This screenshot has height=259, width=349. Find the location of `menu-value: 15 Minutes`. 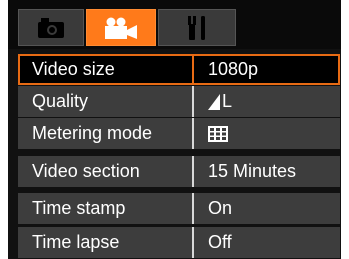

menu-value: 15 Minutes is located at coordinates (252, 171).